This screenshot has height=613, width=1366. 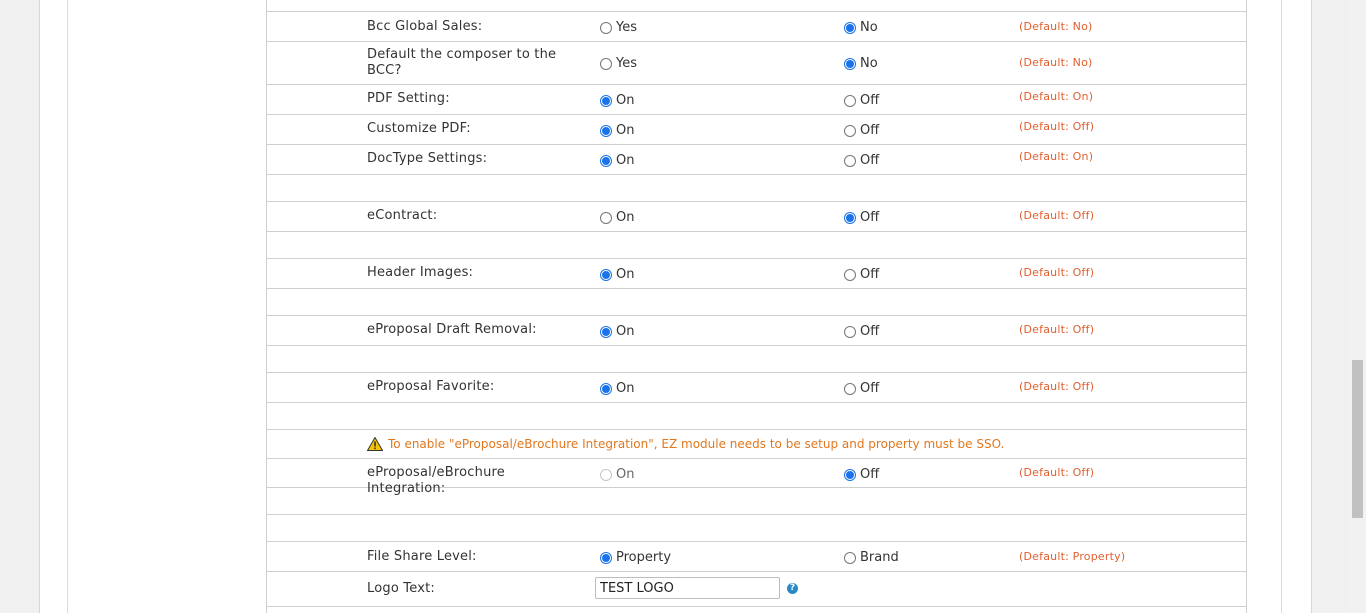 What do you see at coordinates (425, 26) in the screenshot?
I see `setting-label: Bcc Global Sales:` at bounding box center [425, 26].